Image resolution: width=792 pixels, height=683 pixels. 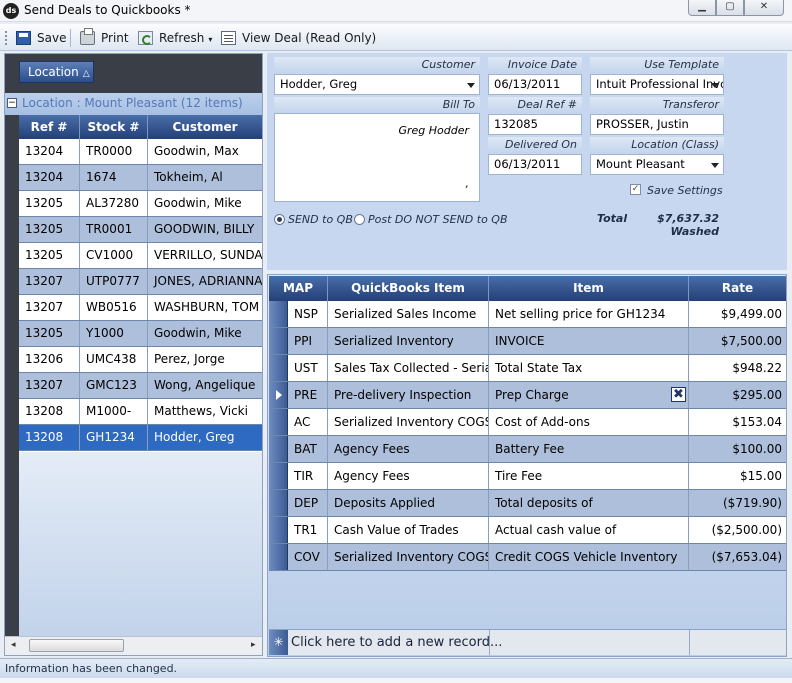 What do you see at coordinates (140, 412) in the screenshot?
I see `deal-row: 13208 M1000- Matthews, Vicki` at bounding box center [140, 412].